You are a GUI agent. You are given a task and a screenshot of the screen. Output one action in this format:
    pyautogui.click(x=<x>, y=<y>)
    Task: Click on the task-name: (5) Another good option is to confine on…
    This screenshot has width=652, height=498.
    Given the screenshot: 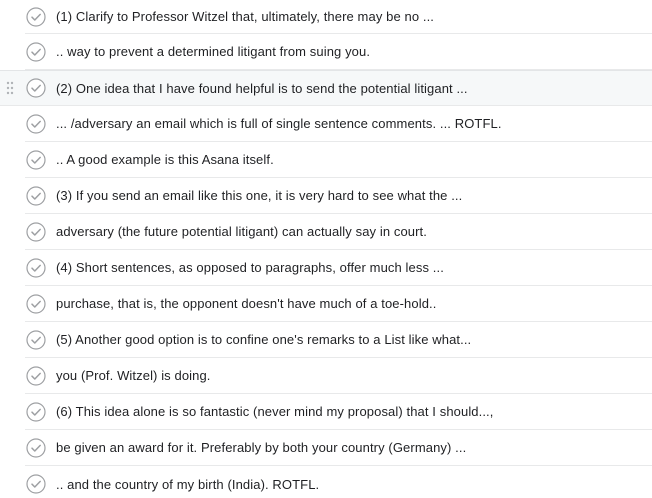 What is the action you would take?
    pyautogui.click(x=263, y=339)
    